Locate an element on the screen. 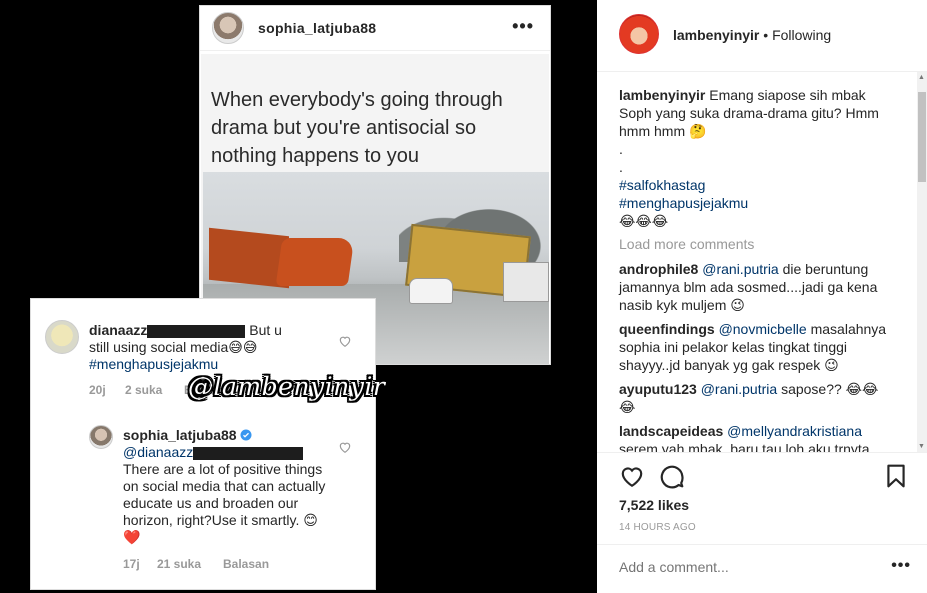 This screenshot has height=593, width=927. meme-header: sophia_latjuba88 ••• is located at coordinates (375, 28).